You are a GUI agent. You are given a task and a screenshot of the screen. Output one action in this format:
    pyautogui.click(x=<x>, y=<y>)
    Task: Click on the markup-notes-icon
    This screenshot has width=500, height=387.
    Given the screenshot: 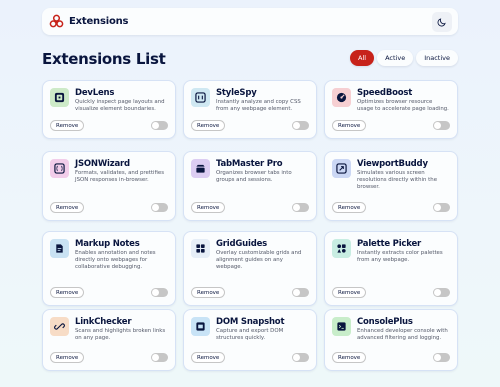 What is the action you would take?
    pyautogui.click(x=59, y=248)
    